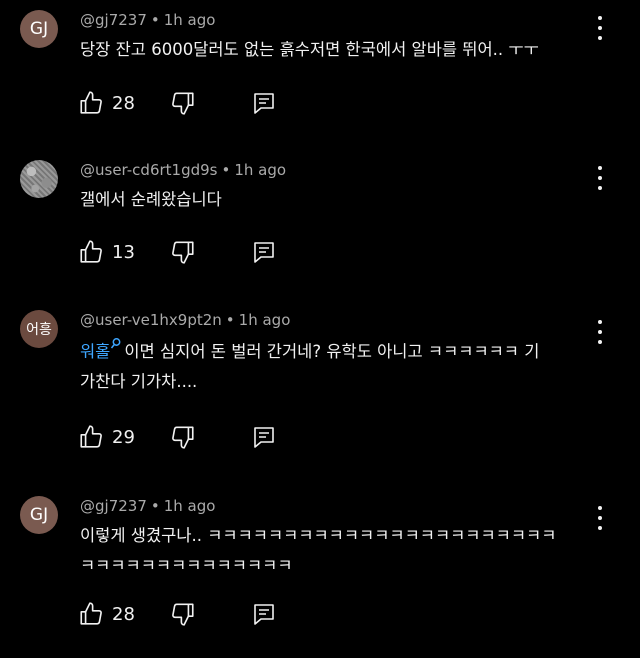 The height and width of the screenshot is (658, 640). Describe the element at coordinates (332, 351) in the screenshot. I see `comment-text-segment: 이면 심지어 돈 벌러 간거네? 유학도 아니고 ㅋㅋㅋㅋㅋㅋ 기` at that location.